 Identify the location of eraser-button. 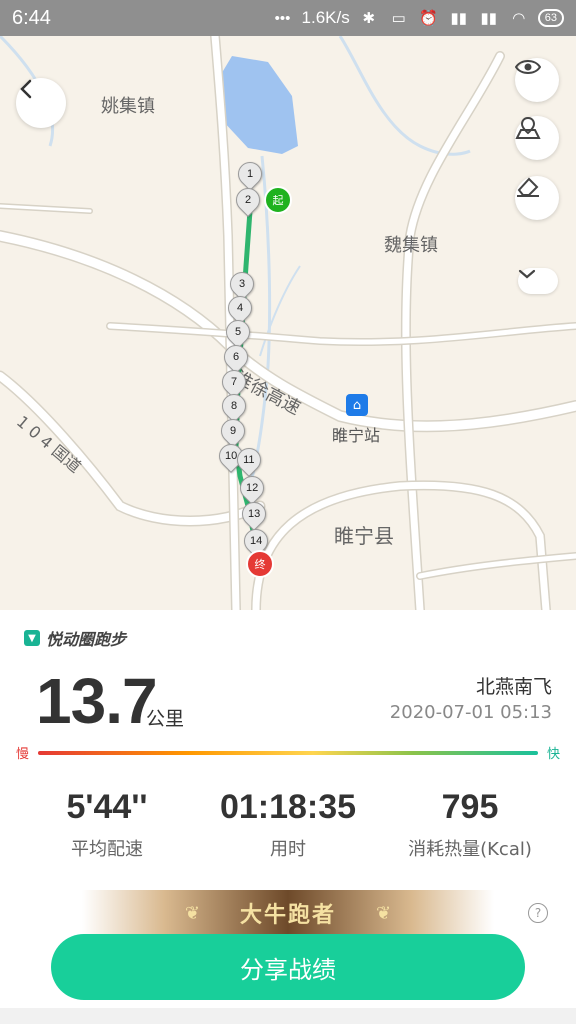
(537, 198).